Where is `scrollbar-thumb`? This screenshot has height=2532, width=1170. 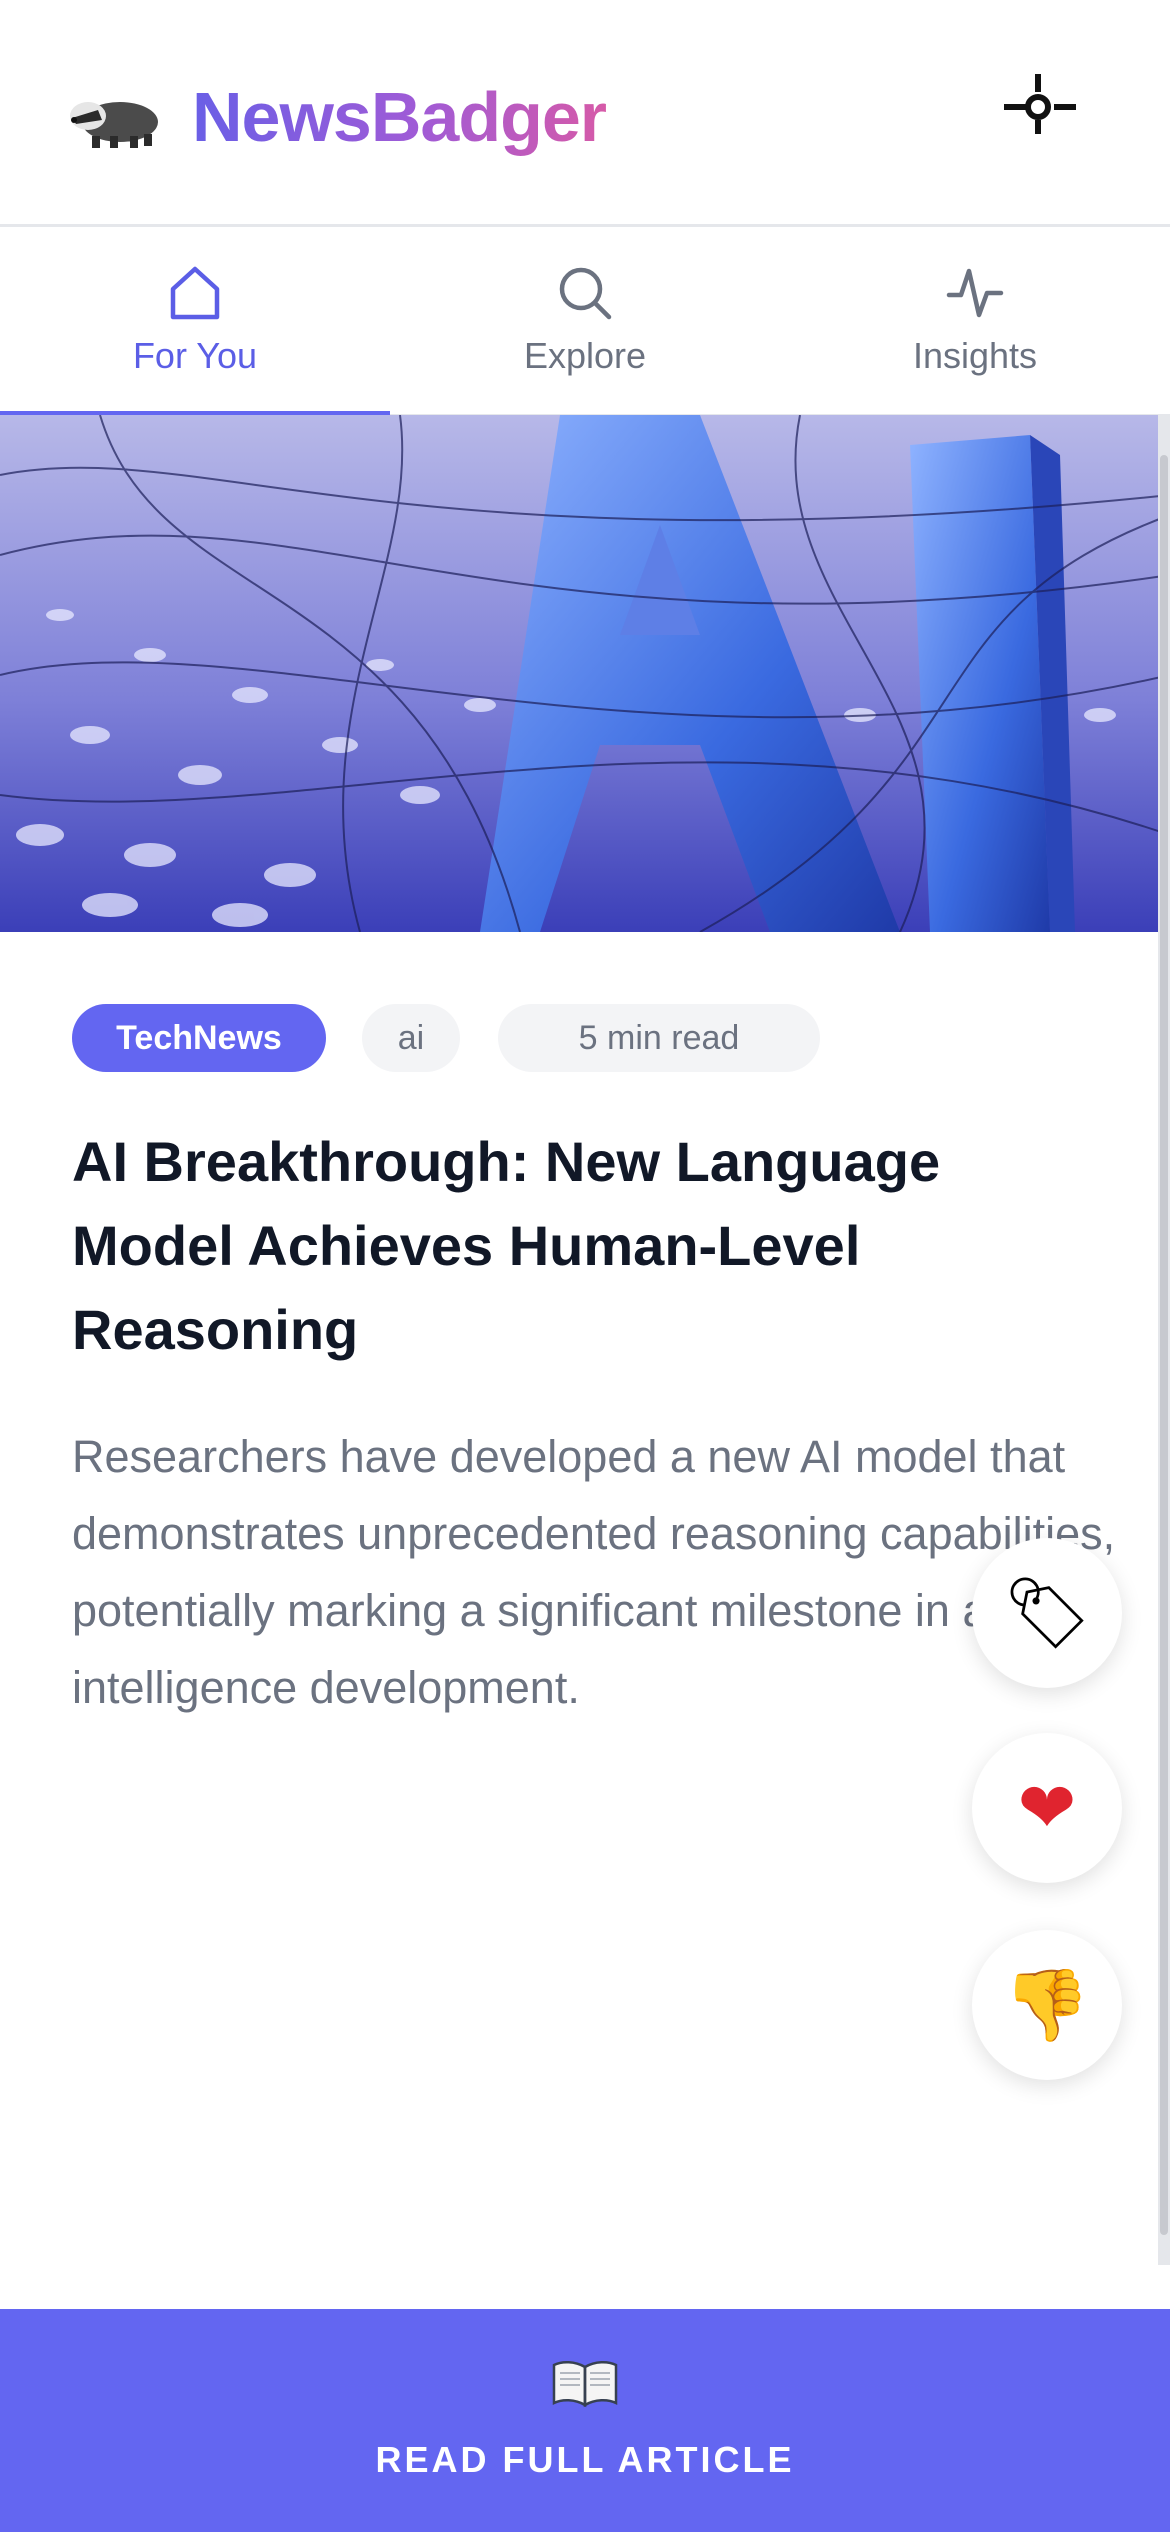
scrollbar-thumb is located at coordinates (1164, 1345).